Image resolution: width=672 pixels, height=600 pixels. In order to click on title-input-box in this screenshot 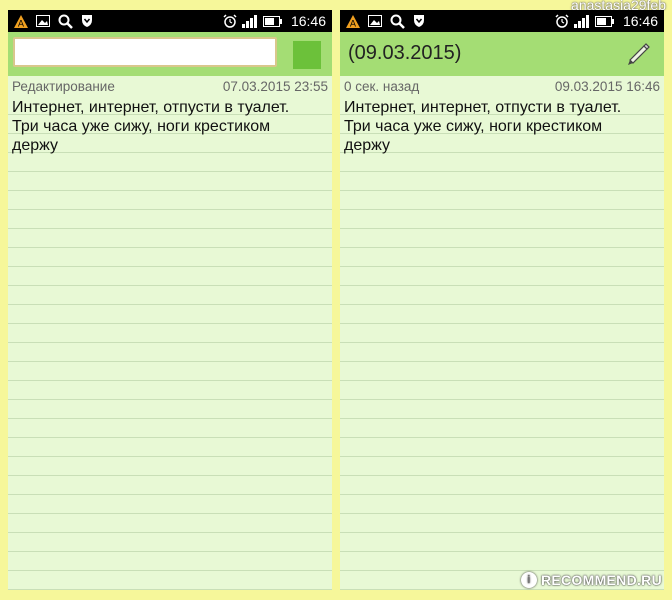, I will do `click(145, 52)`.